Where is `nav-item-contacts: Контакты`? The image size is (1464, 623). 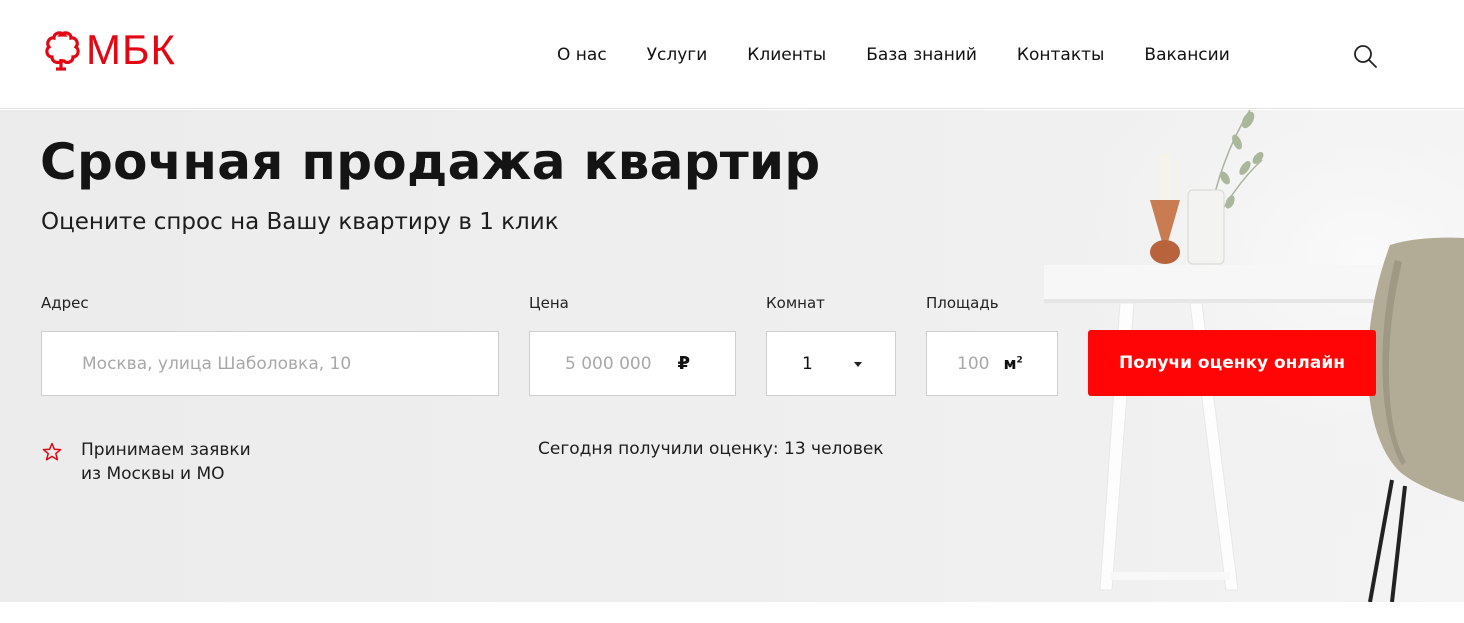 nav-item-contacts: Контакты is located at coordinates (1061, 55).